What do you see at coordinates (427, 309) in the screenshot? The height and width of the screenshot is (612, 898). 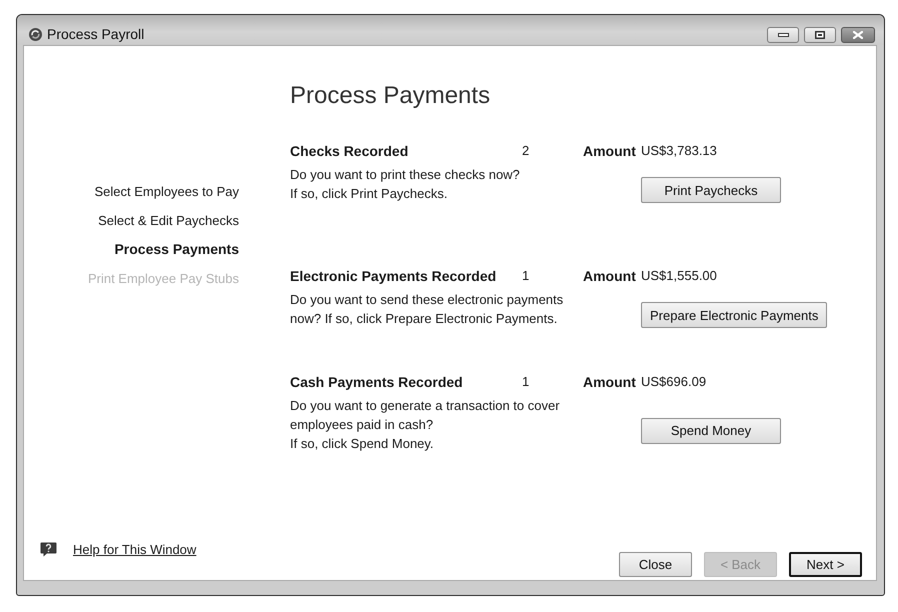 I see `section-description: Do you want to send these electronic payments now? If so, click Prepare Electronic Payments.` at bounding box center [427, 309].